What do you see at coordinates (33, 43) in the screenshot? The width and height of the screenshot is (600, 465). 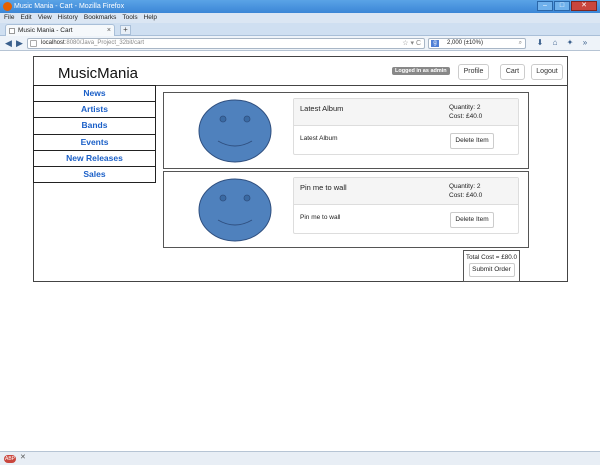 I see `site-identity-icon` at bounding box center [33, 43].